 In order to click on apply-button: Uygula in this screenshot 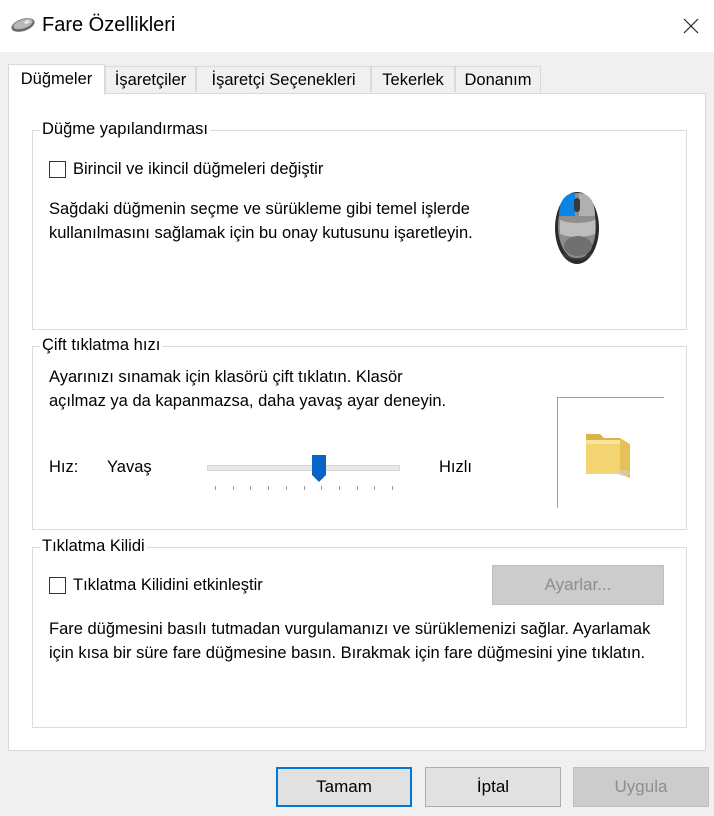, I will do `click(641, 787)`.